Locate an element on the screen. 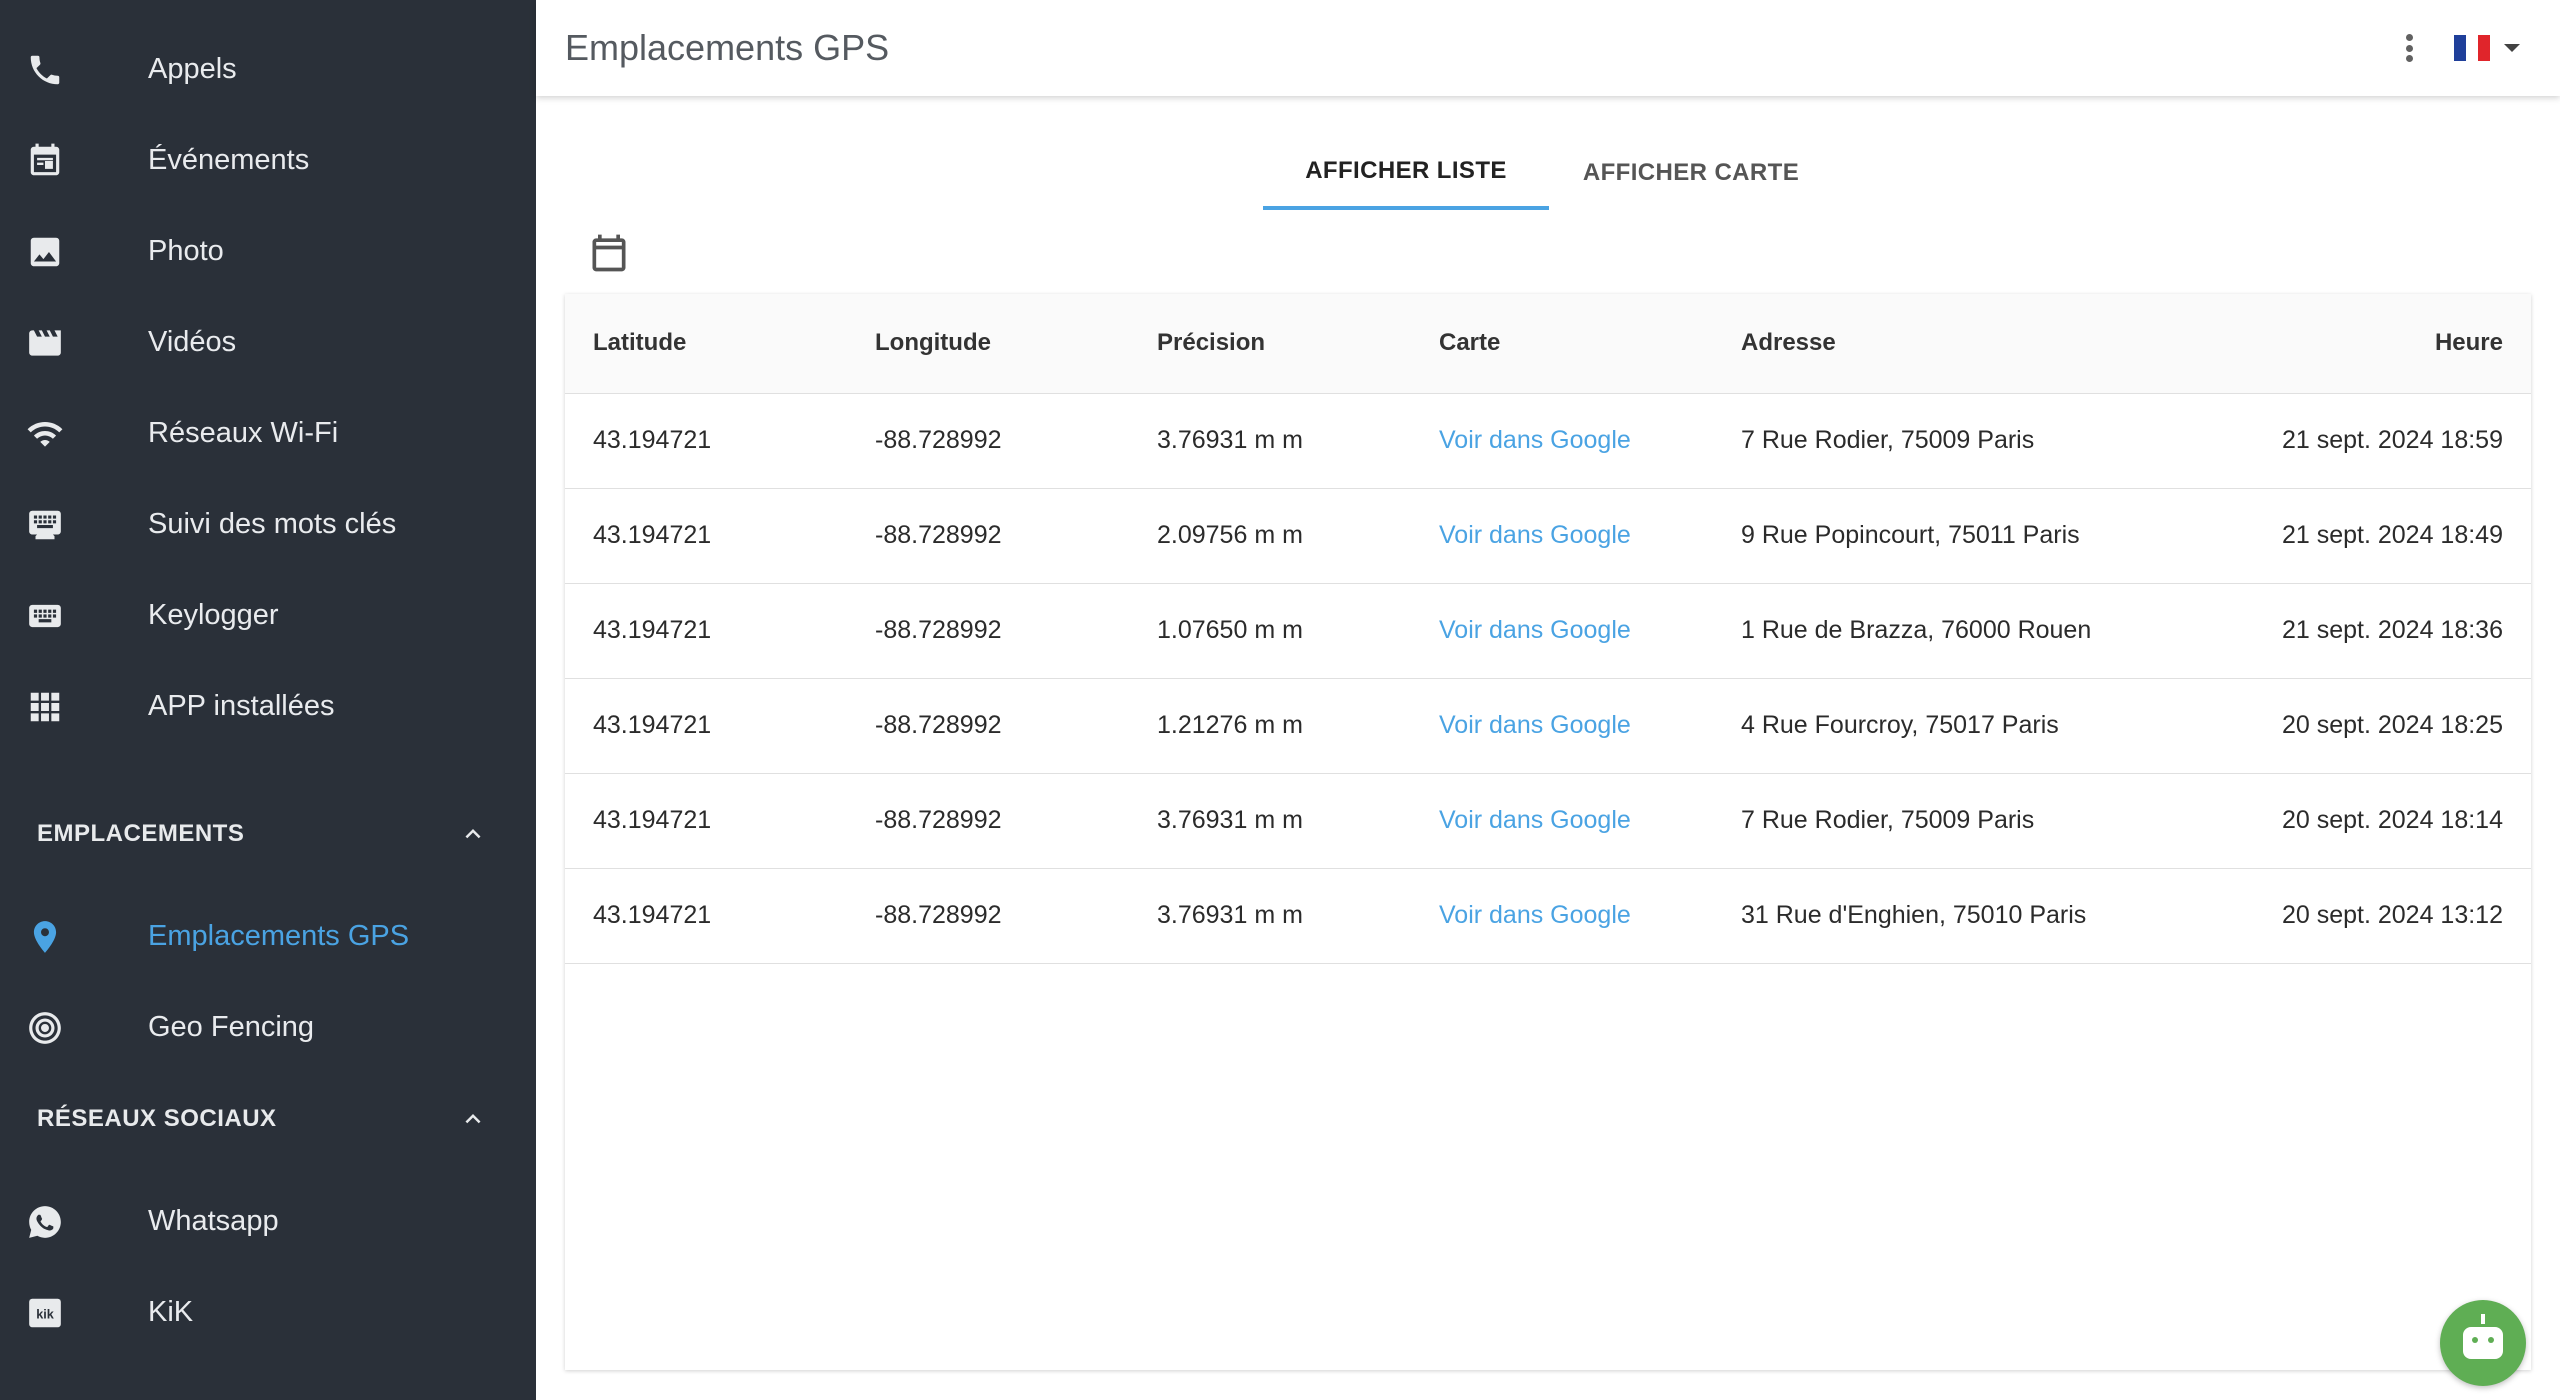  sidebar-item-label: Vidéos is located at coordinates (192, 342).